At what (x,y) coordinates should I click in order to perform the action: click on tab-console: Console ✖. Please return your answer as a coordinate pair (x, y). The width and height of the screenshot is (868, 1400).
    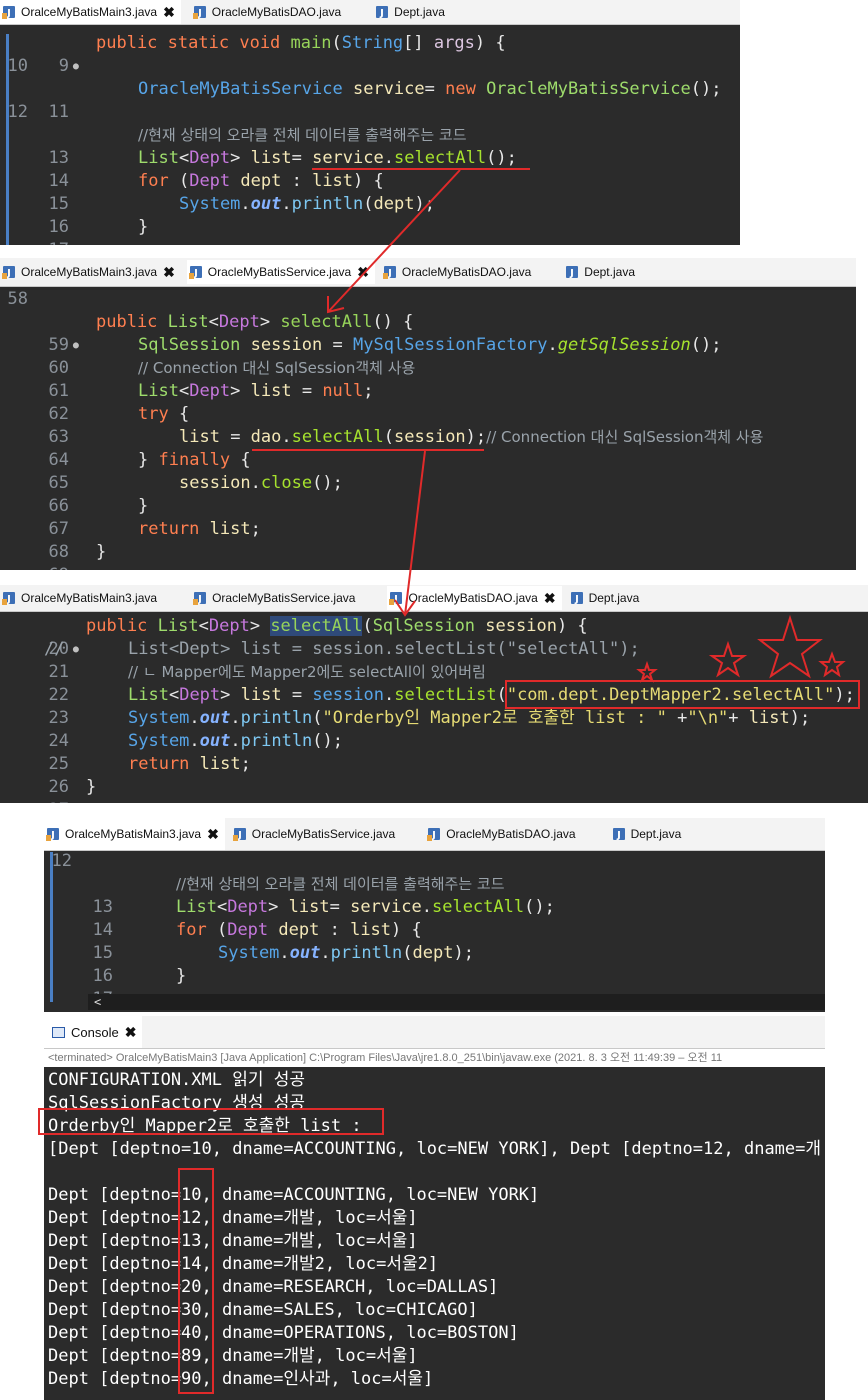
    Looking at the image, I should click on (93, 1032).